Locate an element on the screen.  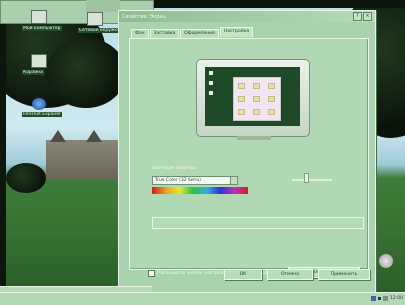
hedge-left is located at coordinates (26, 178).